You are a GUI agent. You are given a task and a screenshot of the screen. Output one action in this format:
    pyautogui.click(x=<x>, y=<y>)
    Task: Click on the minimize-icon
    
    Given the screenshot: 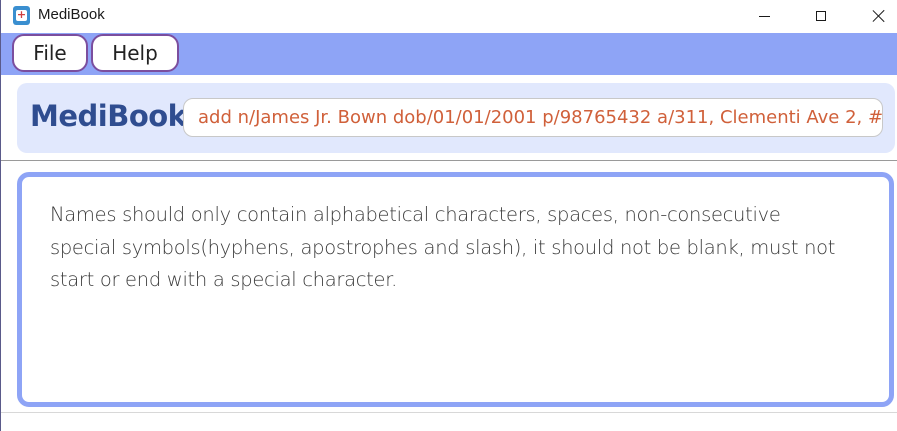 What is the action you would take?
    pyautogui.click(x=764, y=16)
    